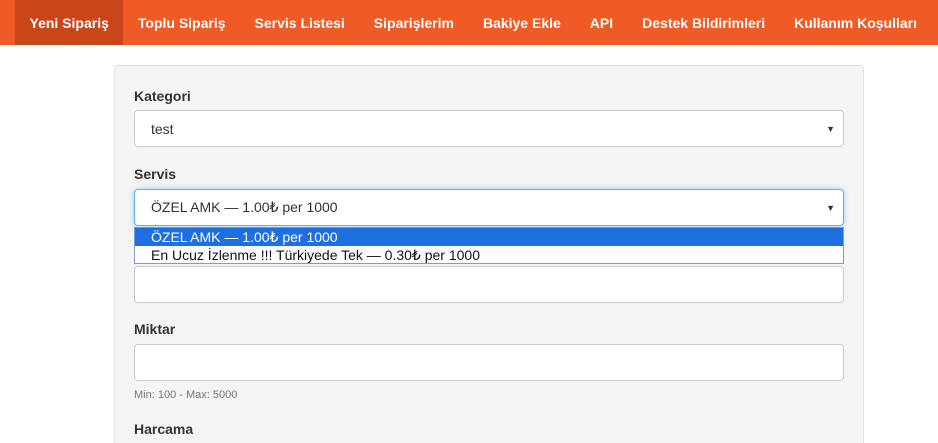 This screenshot has width=938, height=443. Describe the element at coordinates (155, 174) in the screenshot. I see `service-label: Servis` at that location.